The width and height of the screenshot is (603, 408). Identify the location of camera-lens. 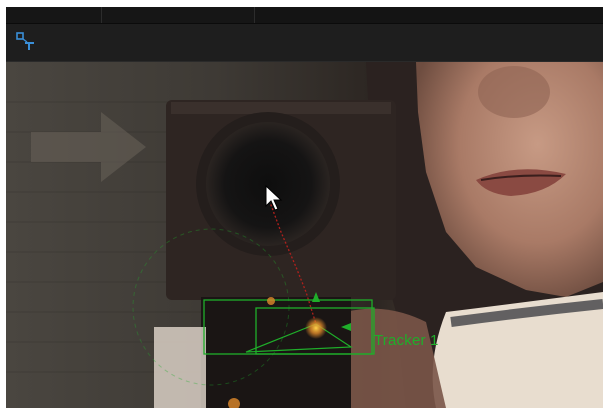
(268, 184).